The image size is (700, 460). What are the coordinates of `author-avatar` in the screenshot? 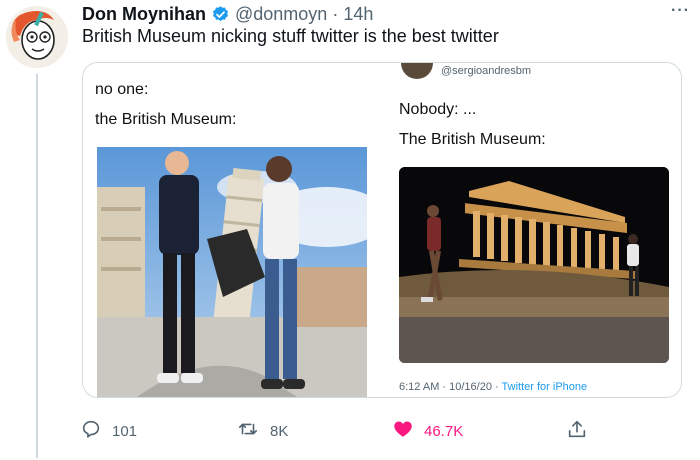 It's located at (37, 37).